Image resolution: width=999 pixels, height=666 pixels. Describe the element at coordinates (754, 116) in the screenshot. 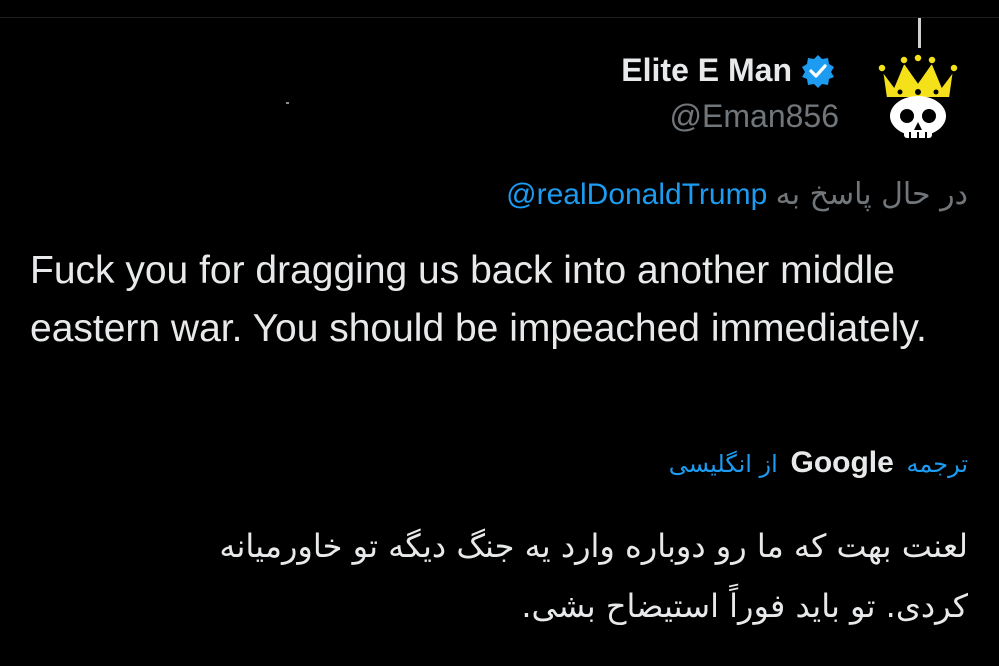

I see `author-handle: @Eman856` at that location.